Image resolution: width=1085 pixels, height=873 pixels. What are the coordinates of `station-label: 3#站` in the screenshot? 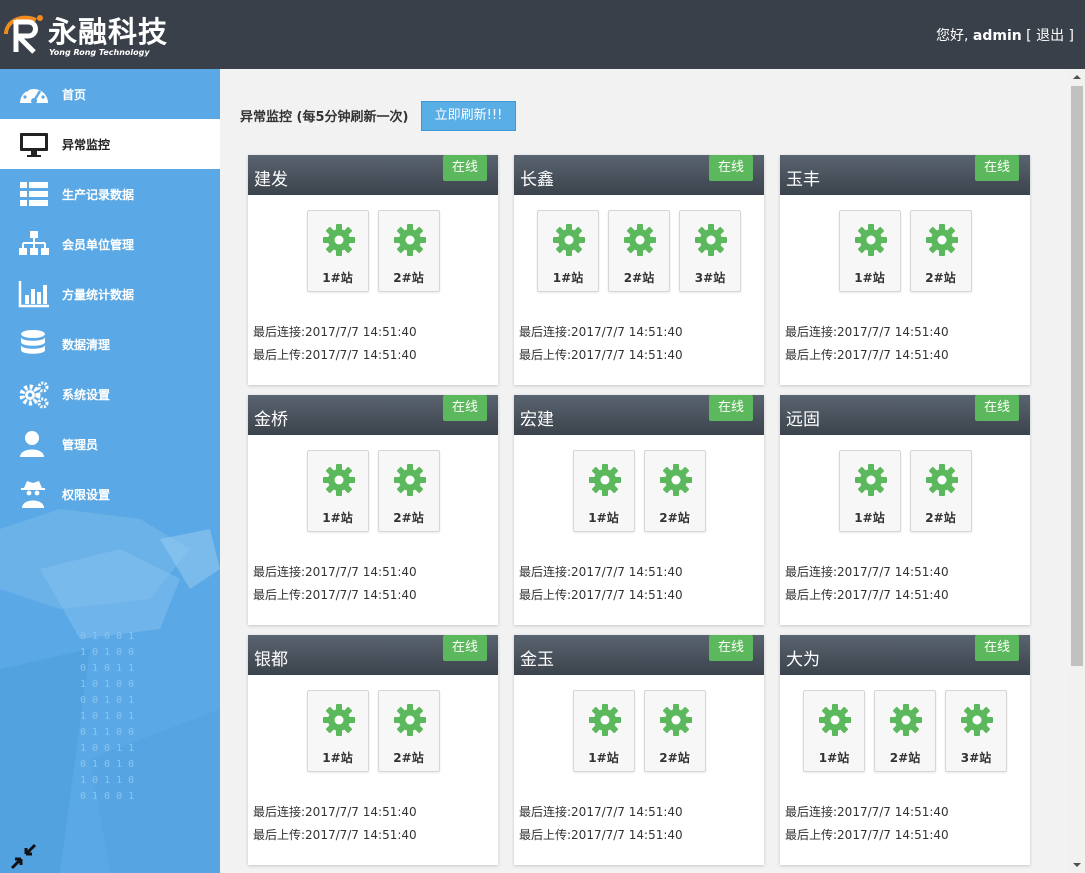 It's located at (976, 758).